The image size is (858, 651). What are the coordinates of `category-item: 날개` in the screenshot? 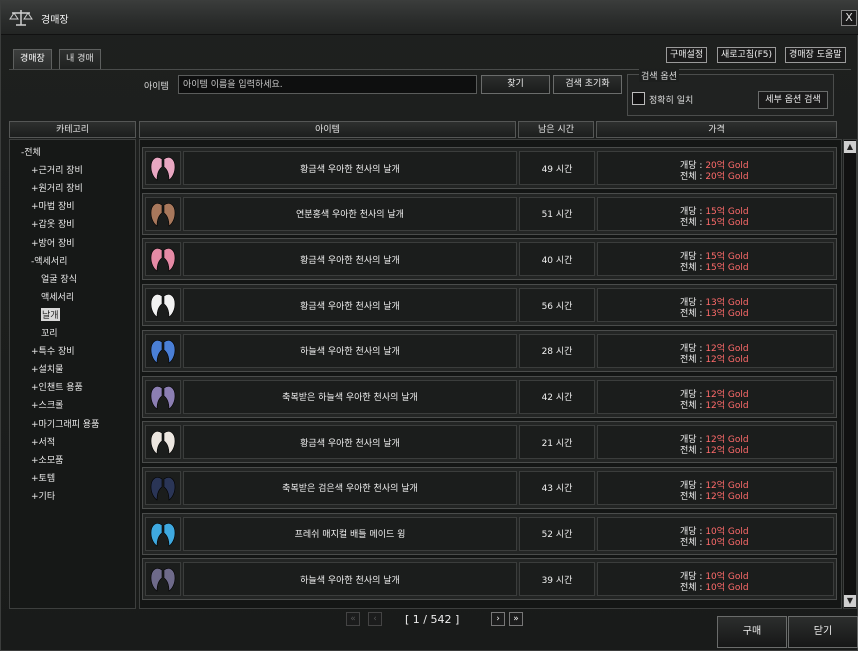 It's located at (50, 314).